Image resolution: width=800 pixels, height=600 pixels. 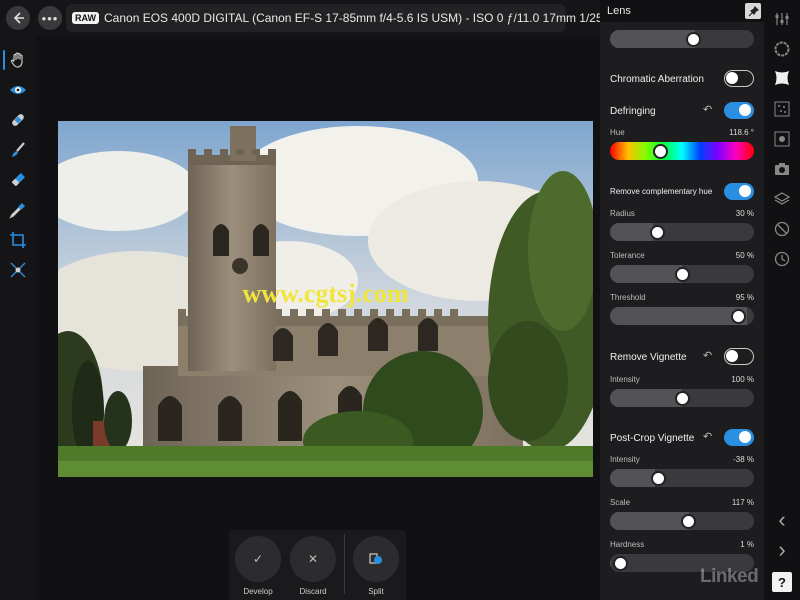 What do you see at coordinates (693, 39) in the screenshot?
I see `slider-knob` at bounding box center [693, 39].